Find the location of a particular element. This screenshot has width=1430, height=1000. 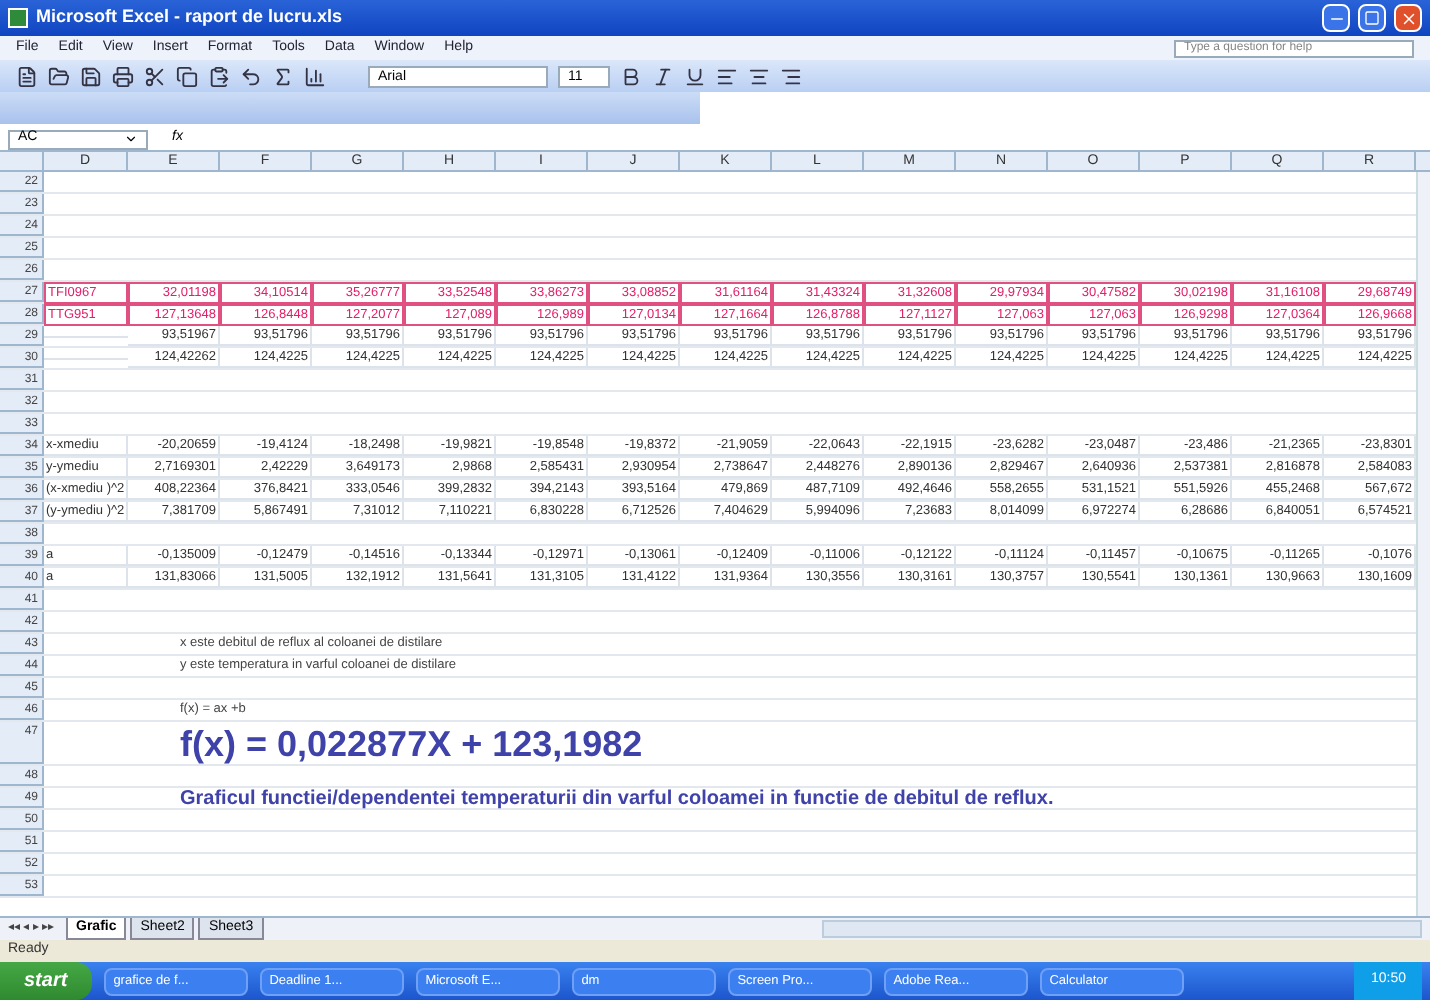

undo-icon is located at coordinates (251, 76).